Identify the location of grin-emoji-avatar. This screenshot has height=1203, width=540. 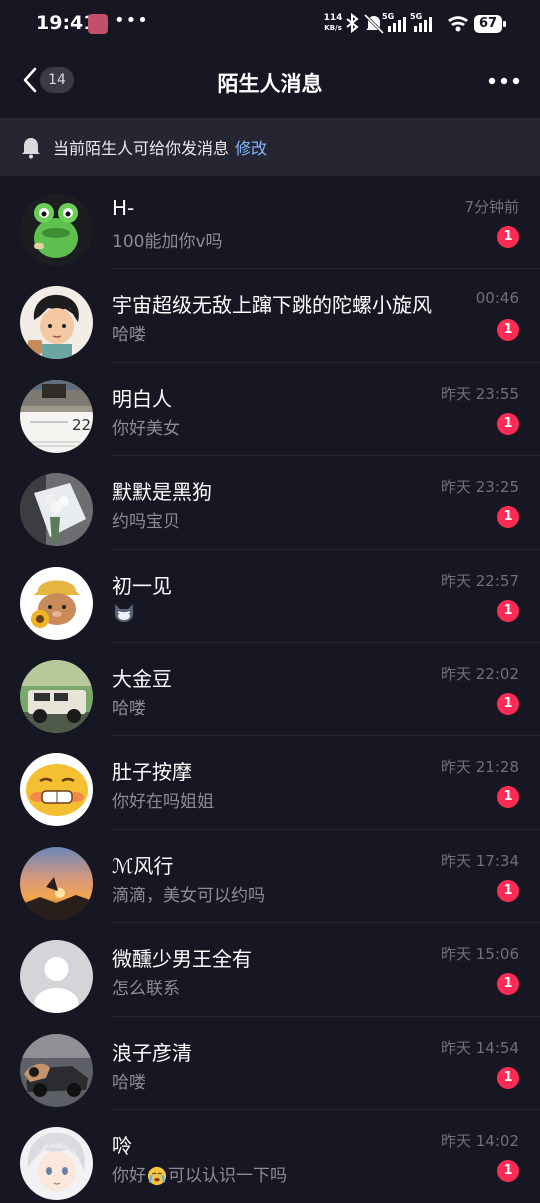
(56, 790).